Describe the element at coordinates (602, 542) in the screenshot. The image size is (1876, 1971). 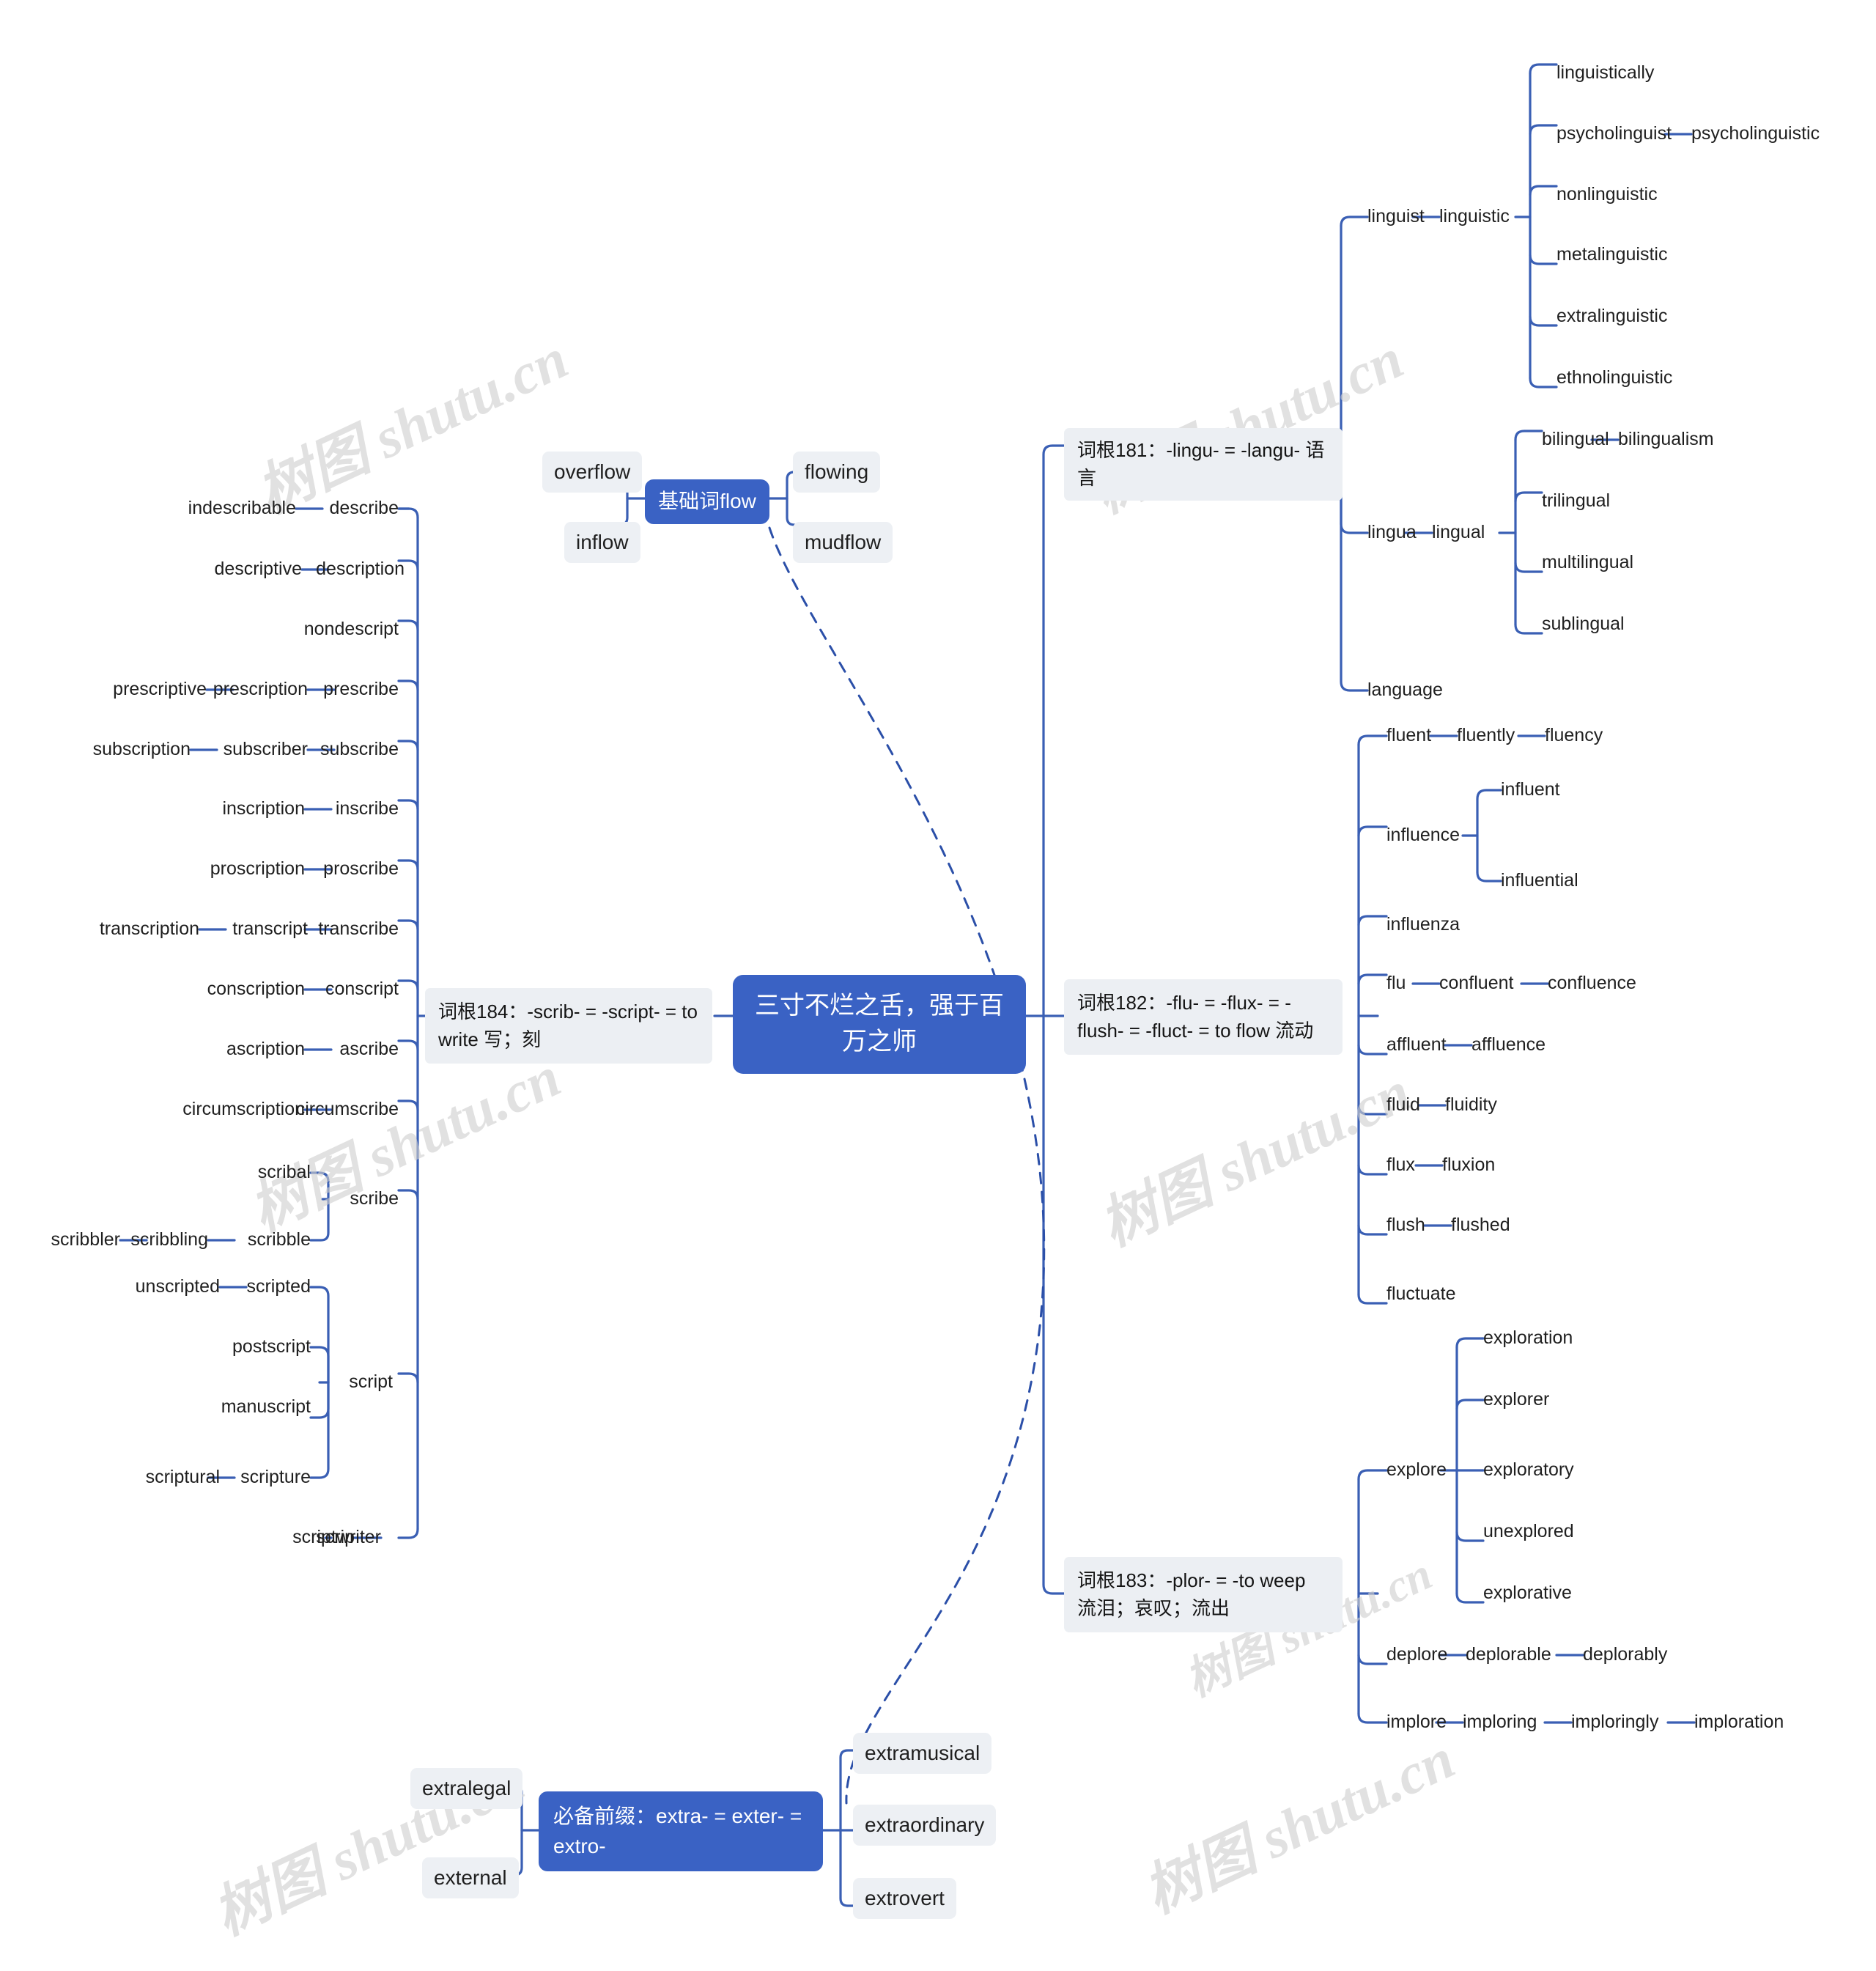
I see `node-inflow: inflow` at that location.